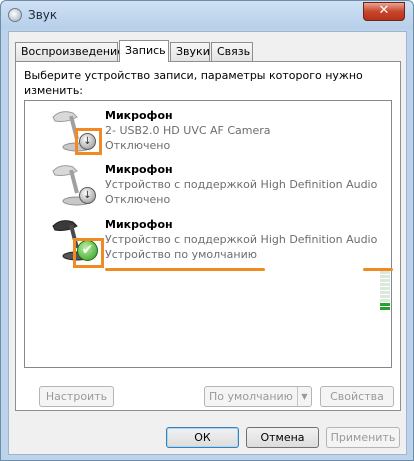 The image size is (414, 461). I want to click on set-default-label: По умолчанию, so click(251, 396).